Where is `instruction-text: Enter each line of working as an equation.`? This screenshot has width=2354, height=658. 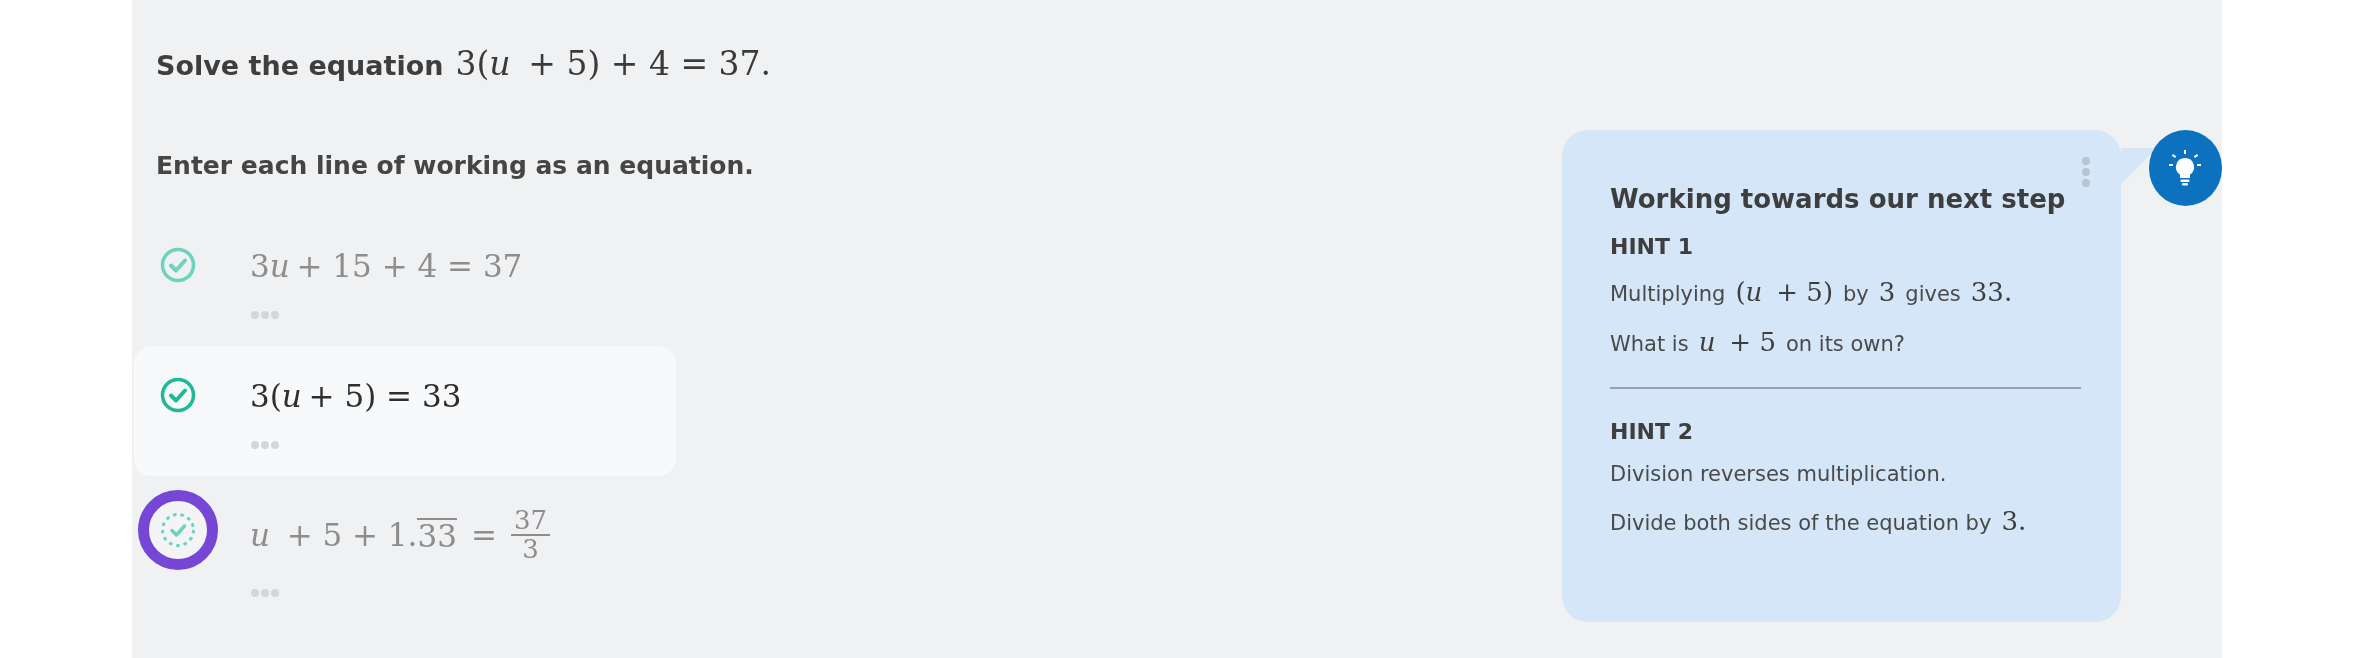 instruction-text: Enter each line of working as an equation. is located at coordinates (455, 165).